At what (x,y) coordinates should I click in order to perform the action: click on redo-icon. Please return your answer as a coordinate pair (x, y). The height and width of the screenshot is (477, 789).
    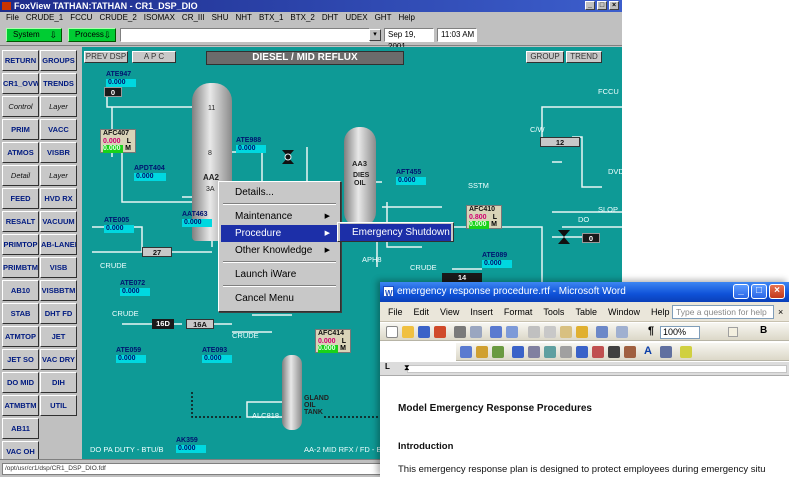
    Looking at the image, I should click on (622, 332).